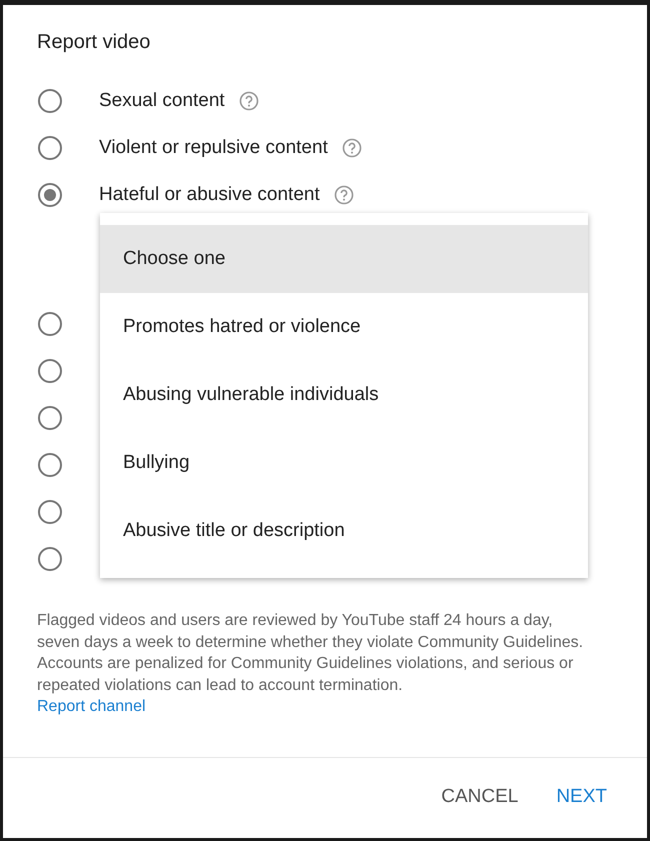 The height and width of the screenshot is (841, 650). What do you see at coordinates (162, 101) in the screenshot?
I see `option-label: Sexual content` at bounding box center [162, 101].